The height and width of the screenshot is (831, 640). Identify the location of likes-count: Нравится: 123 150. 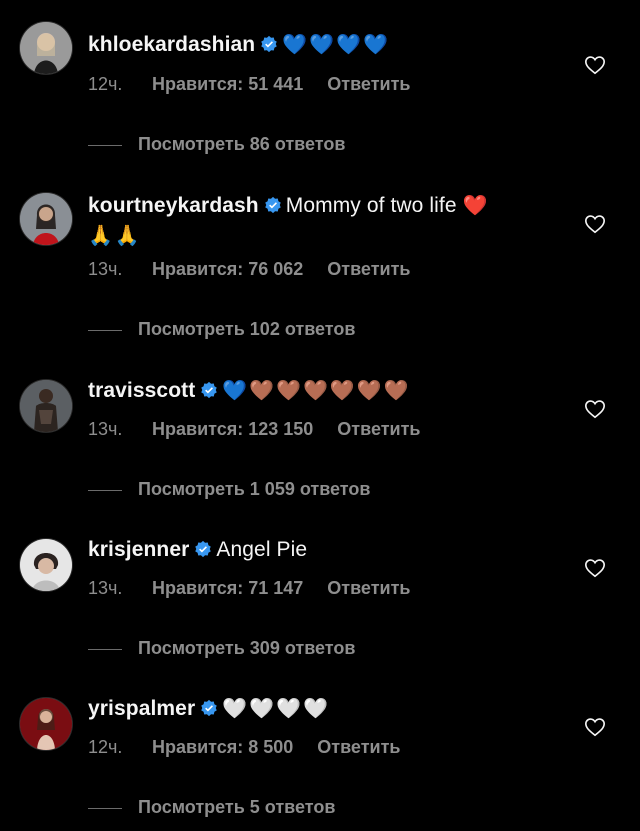
(232, 429).